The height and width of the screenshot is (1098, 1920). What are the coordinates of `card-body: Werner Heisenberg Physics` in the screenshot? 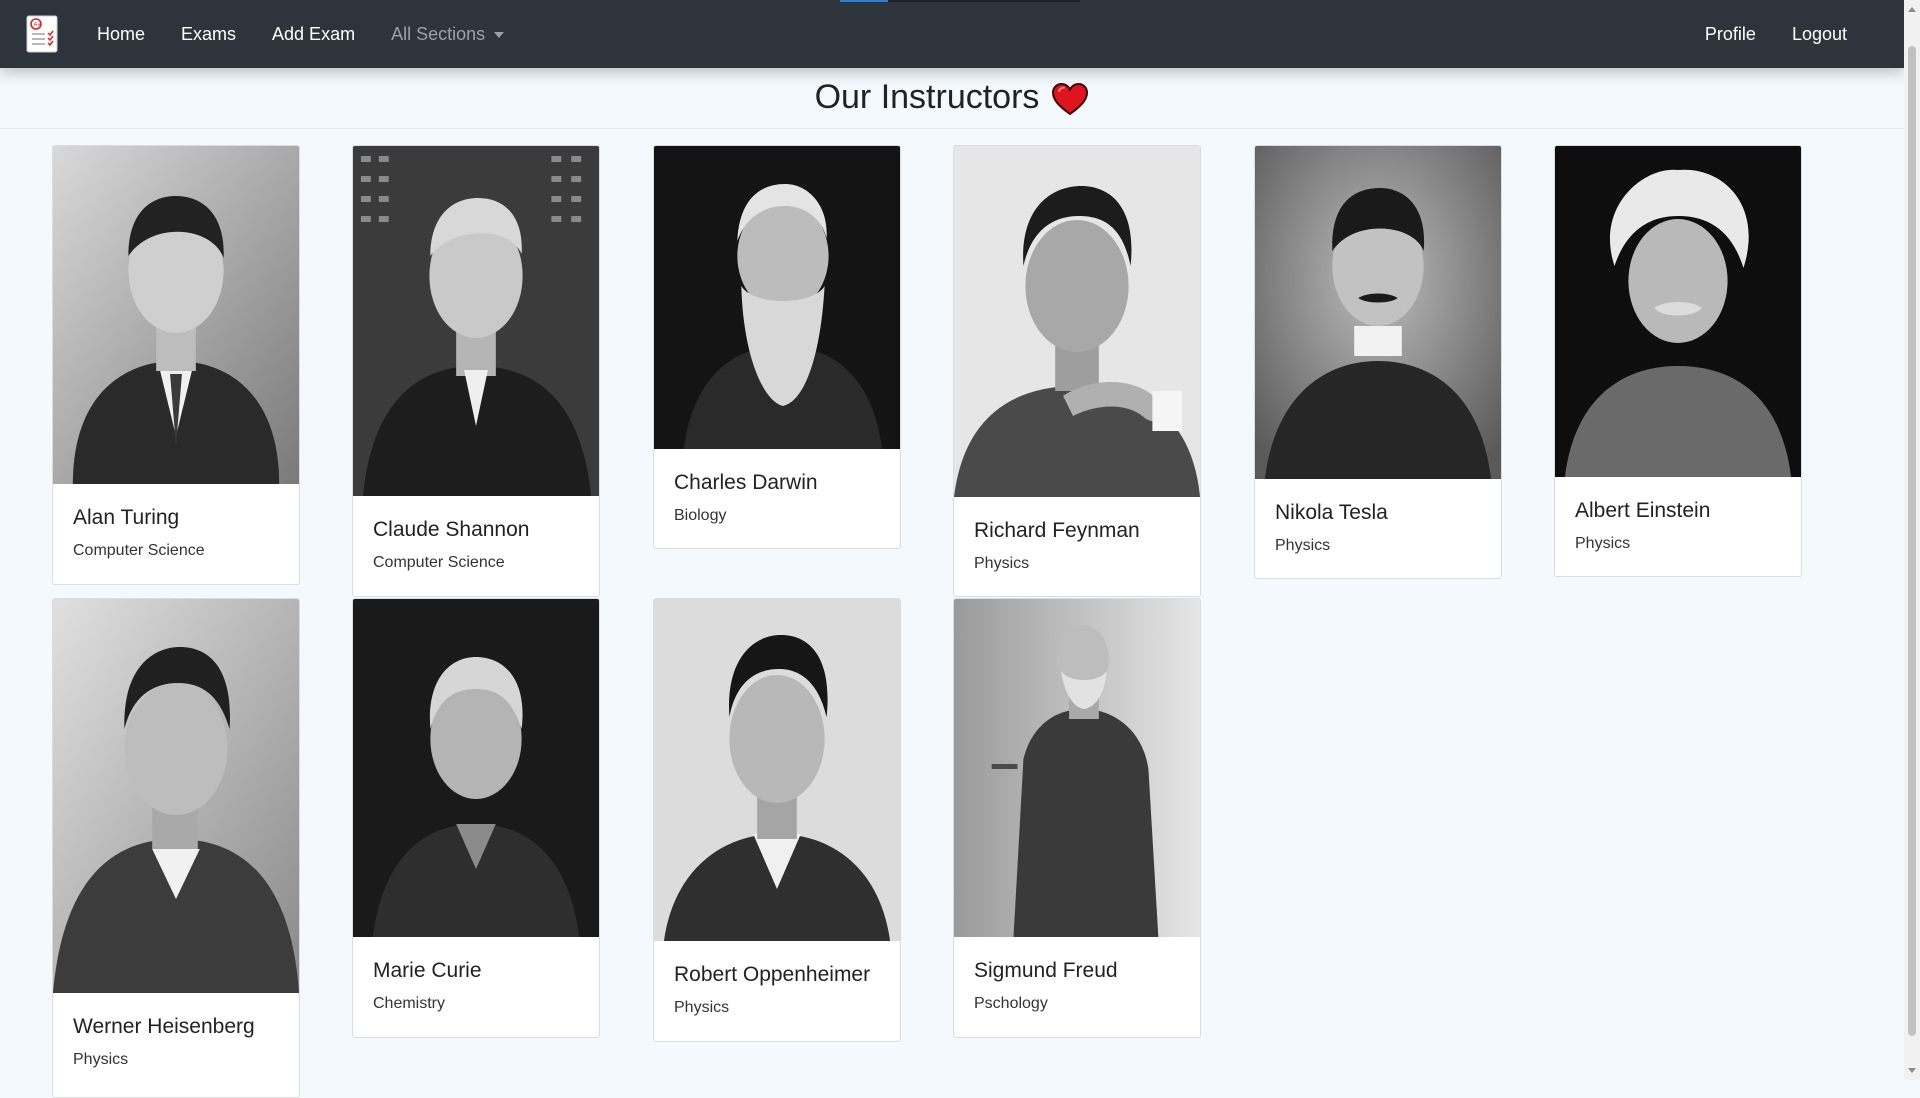 It's located at (176, 1031).